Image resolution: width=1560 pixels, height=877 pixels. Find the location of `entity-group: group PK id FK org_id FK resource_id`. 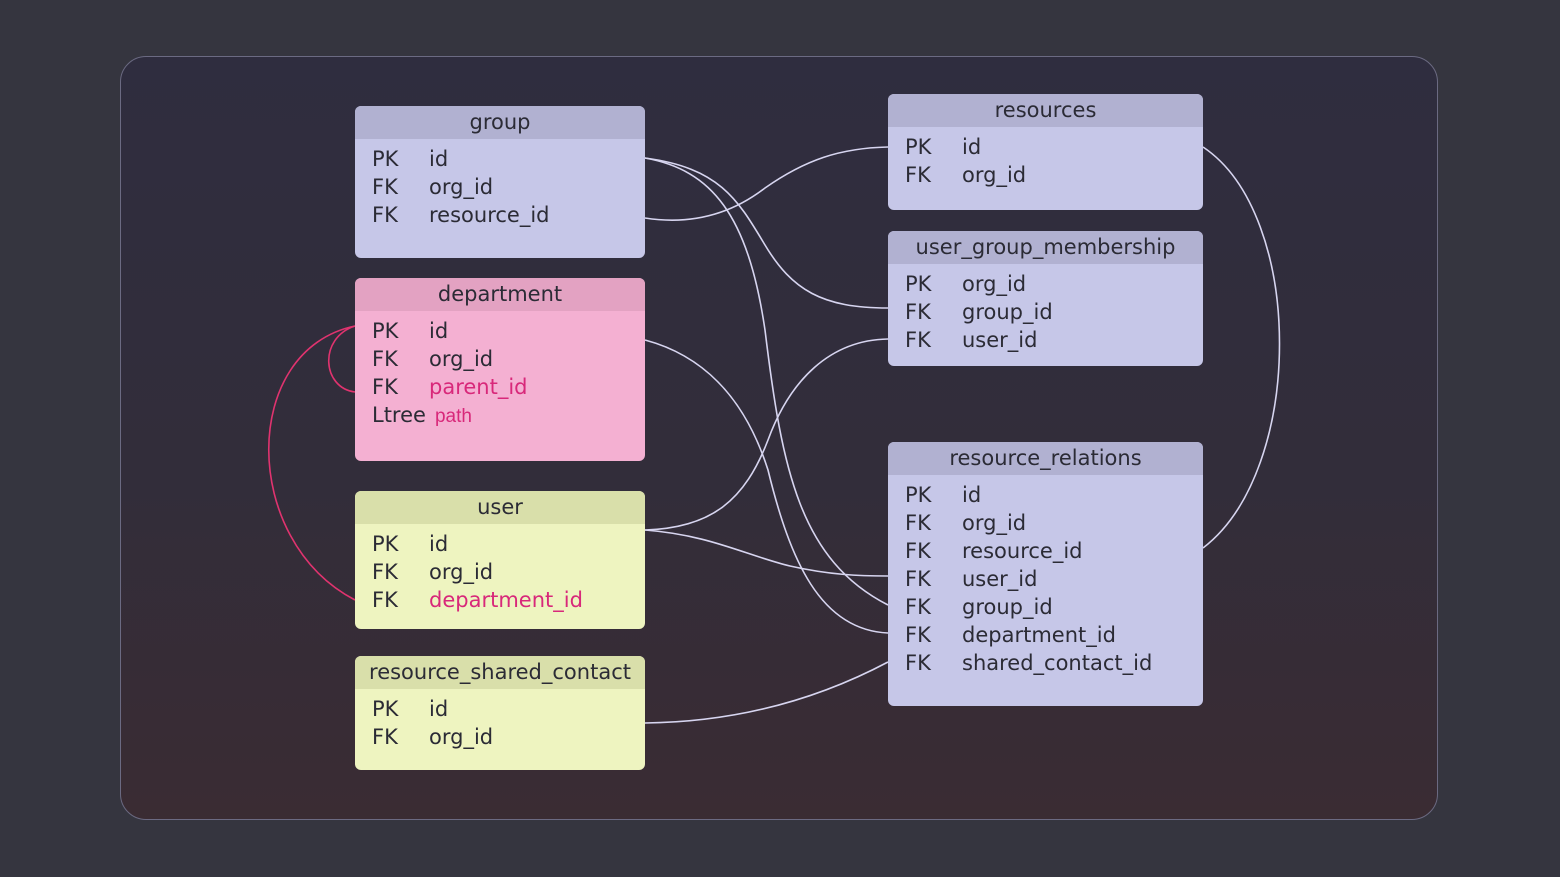

entity-group: group PK id FK org_id FK resource_id is located at coordinates (500, 182).